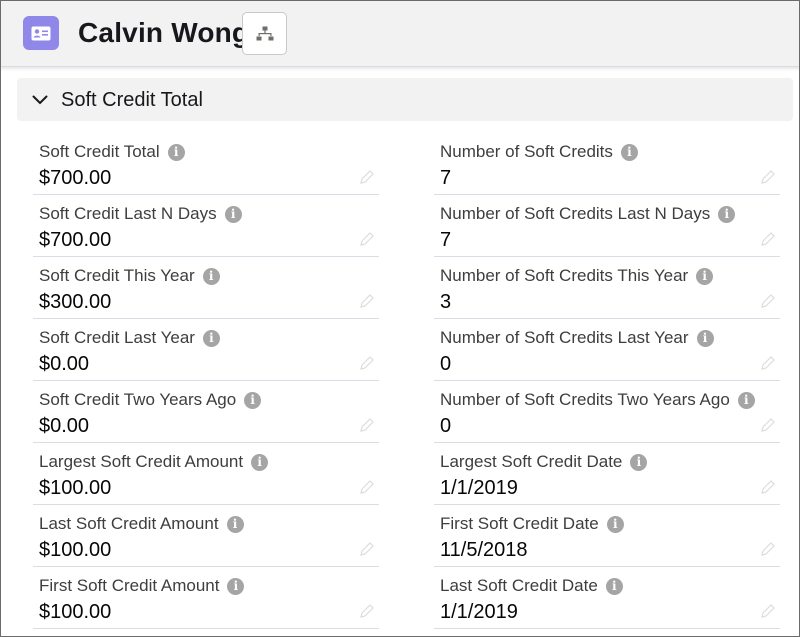 The image size is (800, 637). I want to click on field-label: Number of Soft Credits Last N Days, so click(575, 213).